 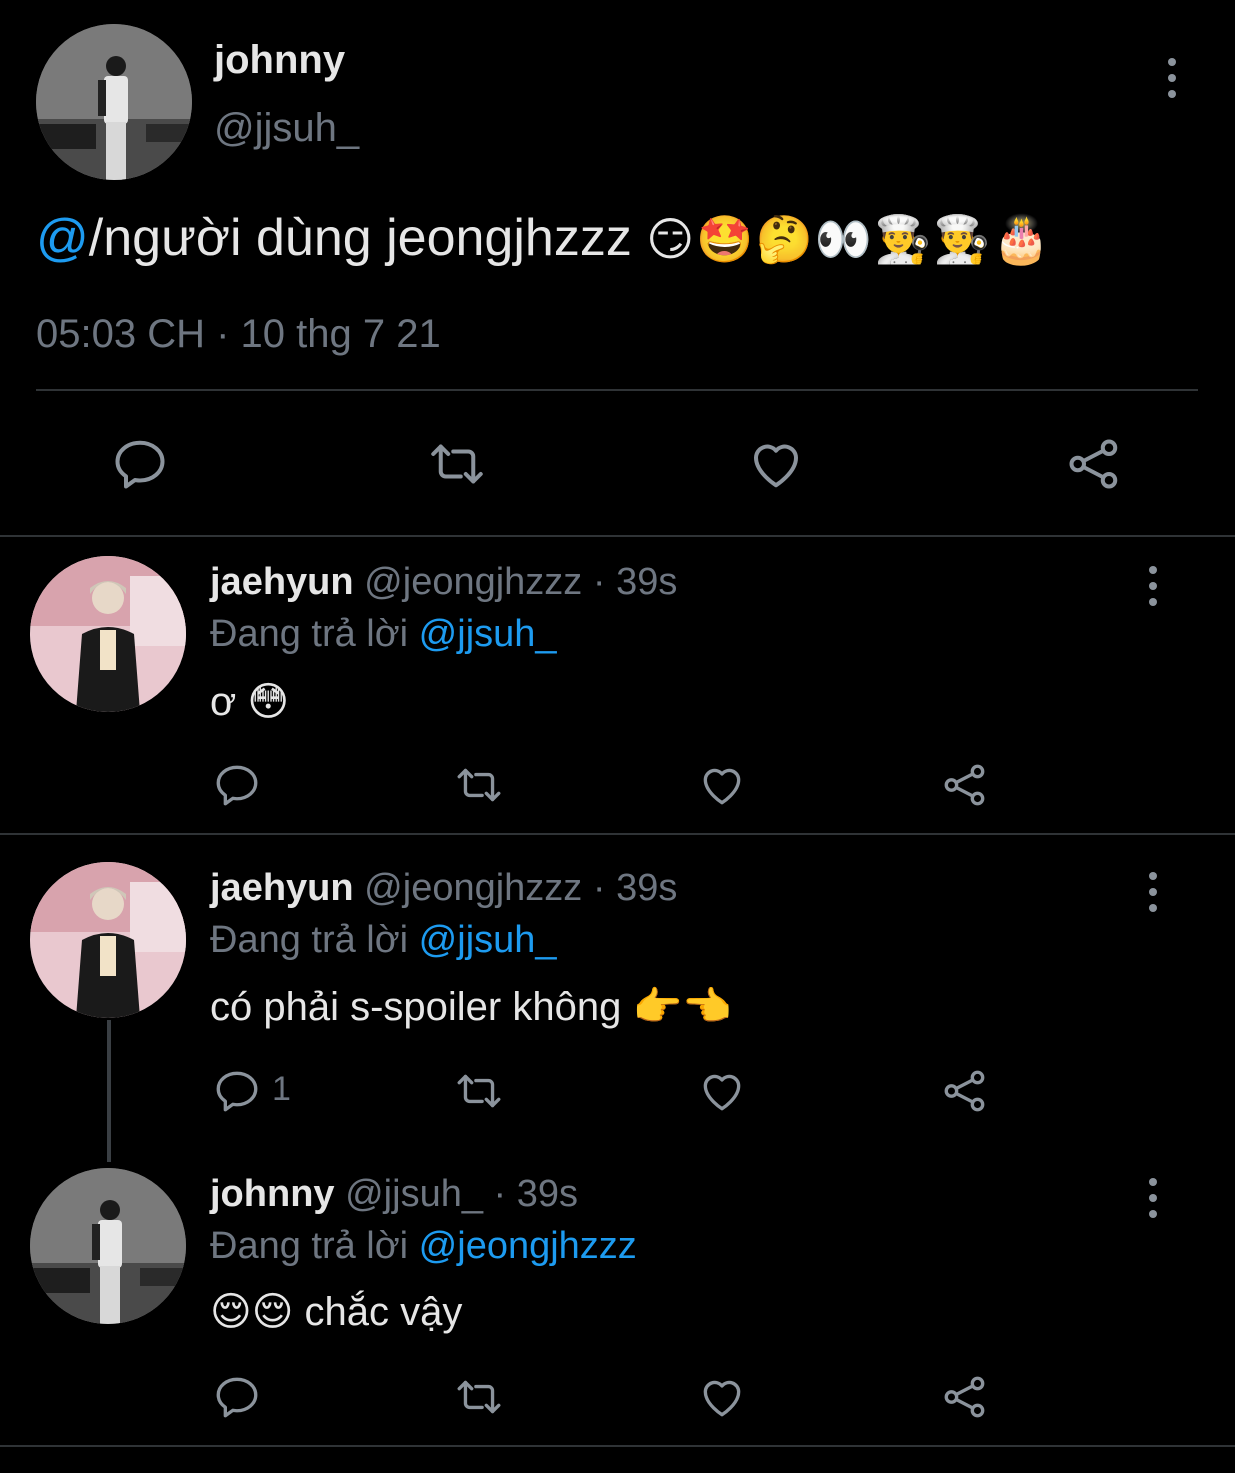 I want to click on mention-link: @jeongjhzzz, so click(x=528, y=1246).